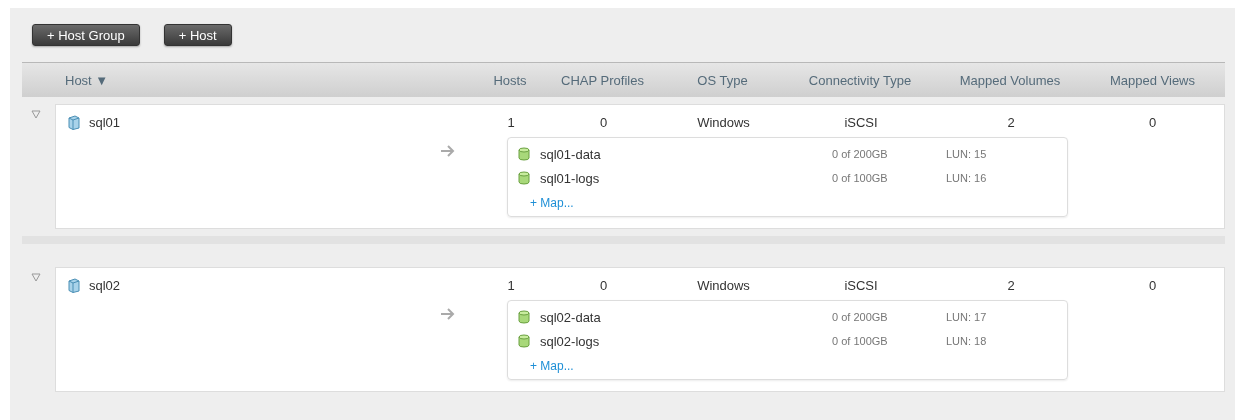 The image size is (1235, 420). What do you see at coordinates (1010, 80) in the screenshot?
I see `column-header: Mapped Volumes` at bounding box center [1010, 80].